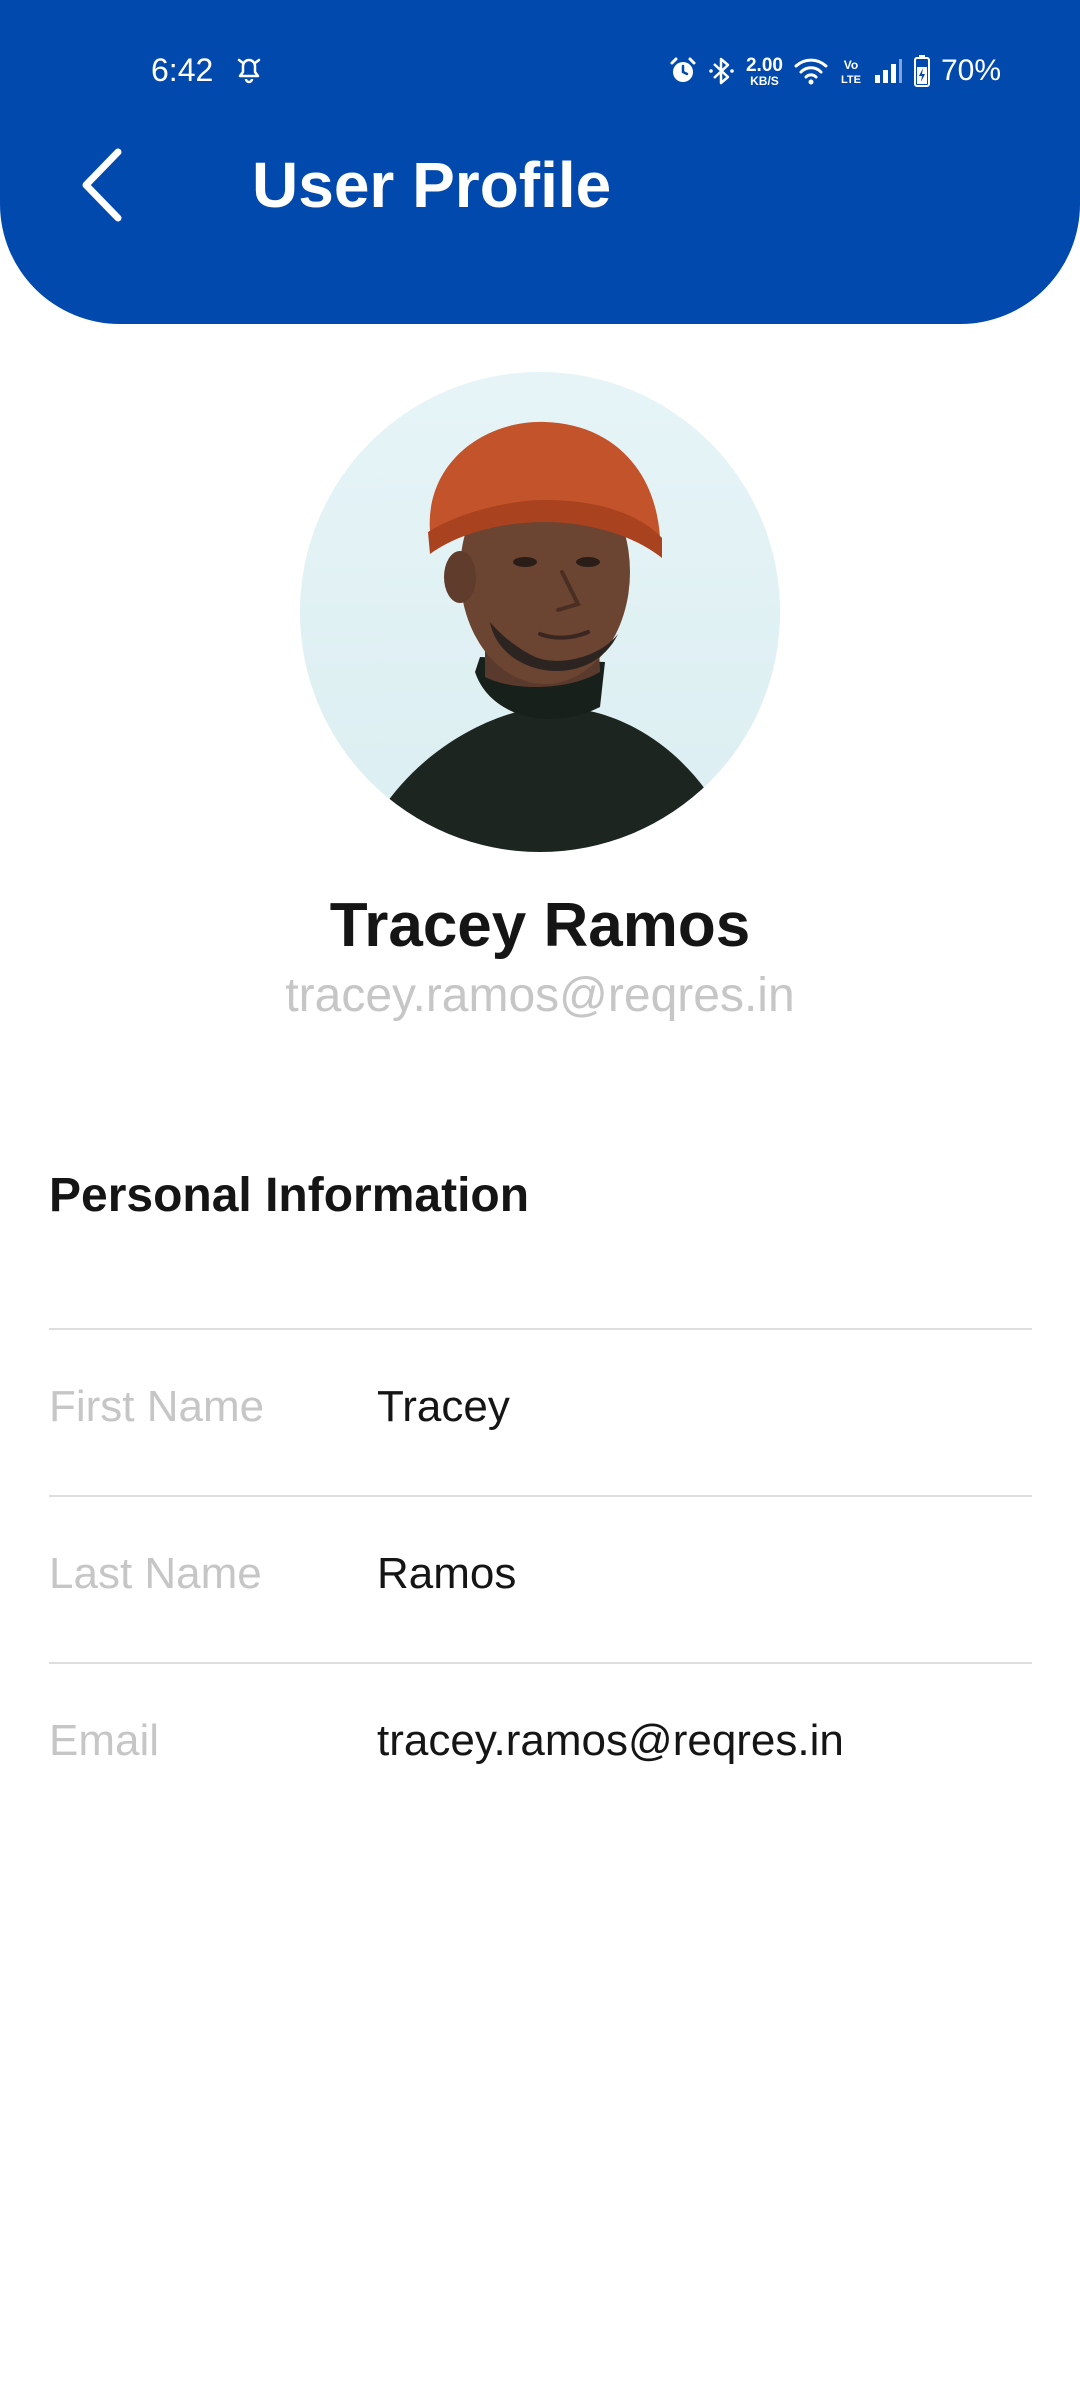 Image resolution: width=1080 pixels, height=2400 pixels. I want to click on email-label: Email, so click(104, 1740).